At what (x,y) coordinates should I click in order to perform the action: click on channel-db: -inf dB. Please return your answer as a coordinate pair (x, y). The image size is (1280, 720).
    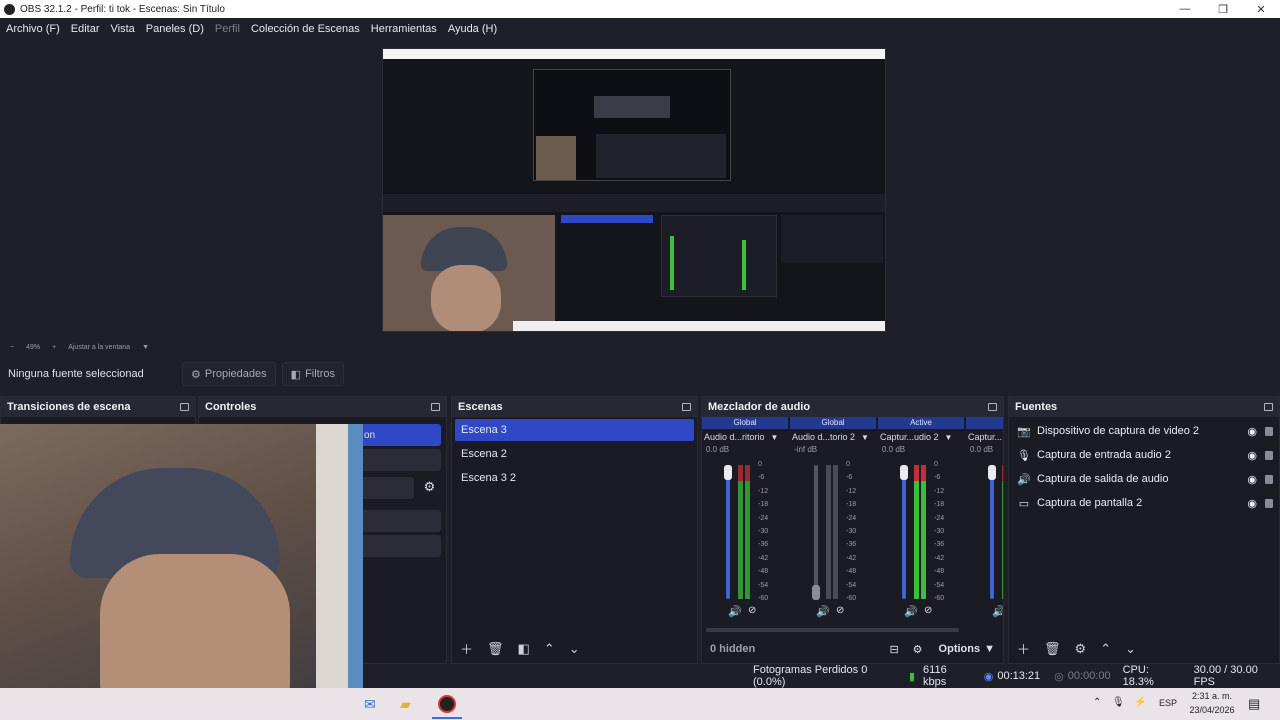
    Looking at the image, I should click on (806, 449).